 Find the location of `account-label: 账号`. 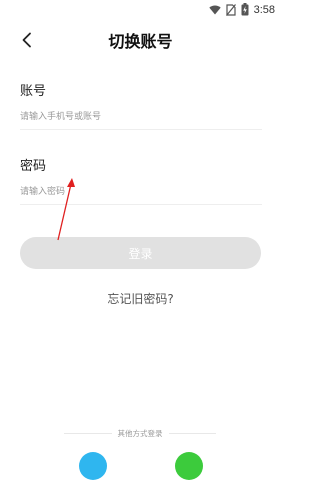

account-label: 账号 is located at coordinates (33, 91).